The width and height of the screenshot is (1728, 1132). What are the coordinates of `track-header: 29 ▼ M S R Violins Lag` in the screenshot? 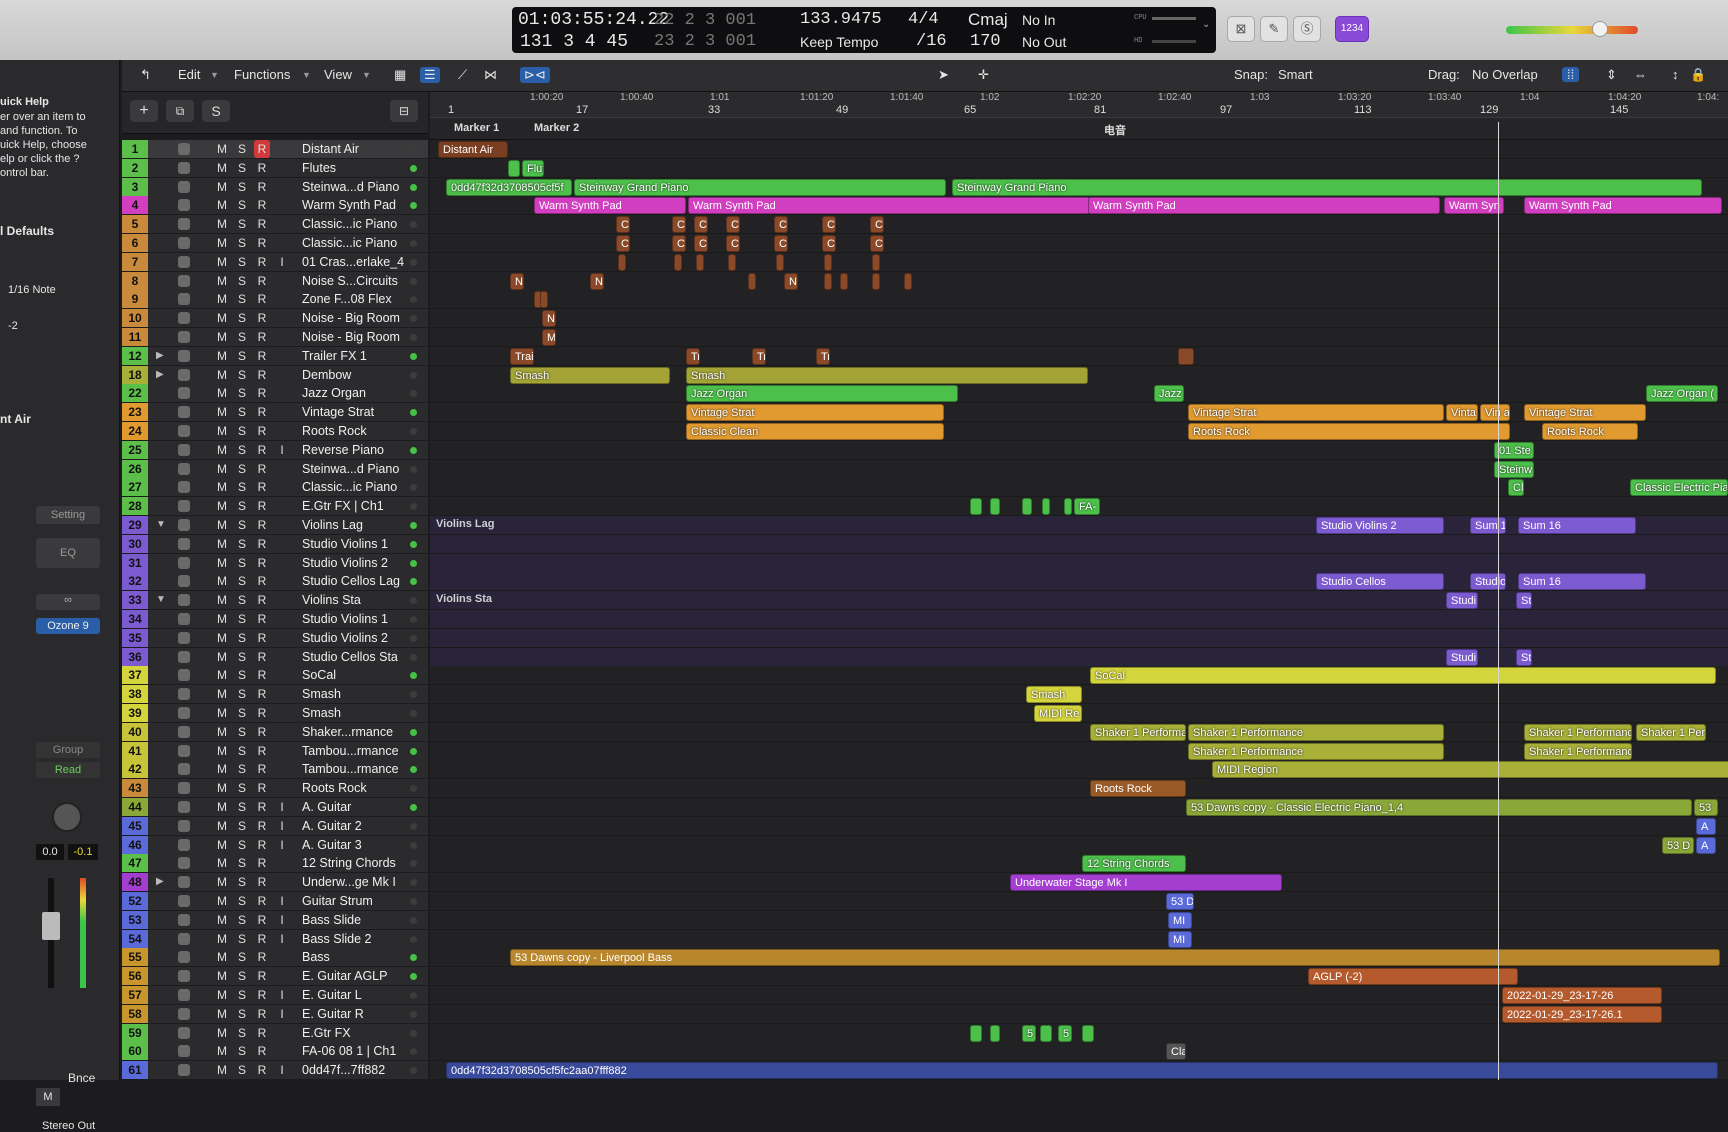 It's located at (275, 525).